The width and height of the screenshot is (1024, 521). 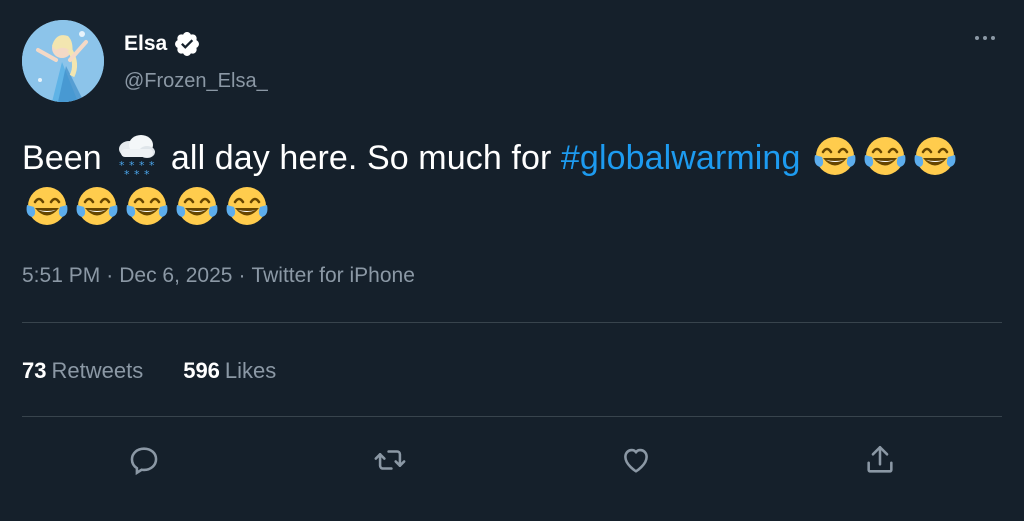 I want to click on retweets-label: Retweets, so click(x=97, y=370).